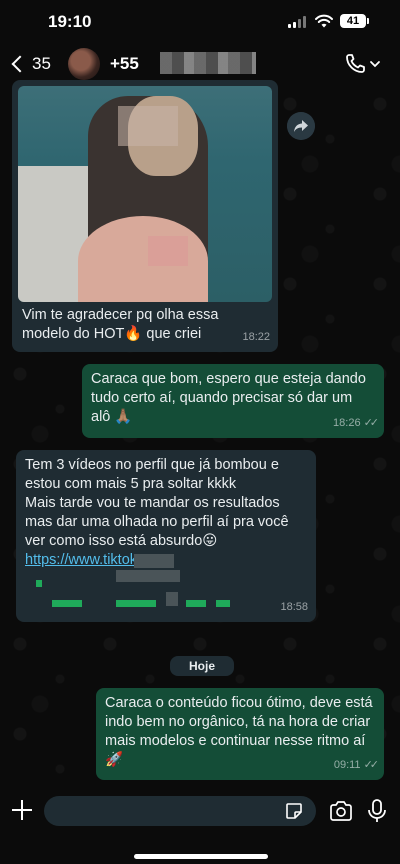  I want to click on message-input, so click(180, 811).